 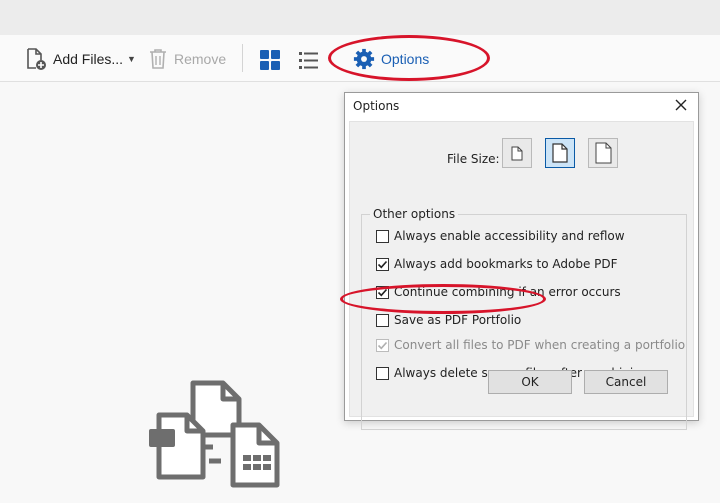 I want to click on grid-view-icon, so click(x=270, y=60).